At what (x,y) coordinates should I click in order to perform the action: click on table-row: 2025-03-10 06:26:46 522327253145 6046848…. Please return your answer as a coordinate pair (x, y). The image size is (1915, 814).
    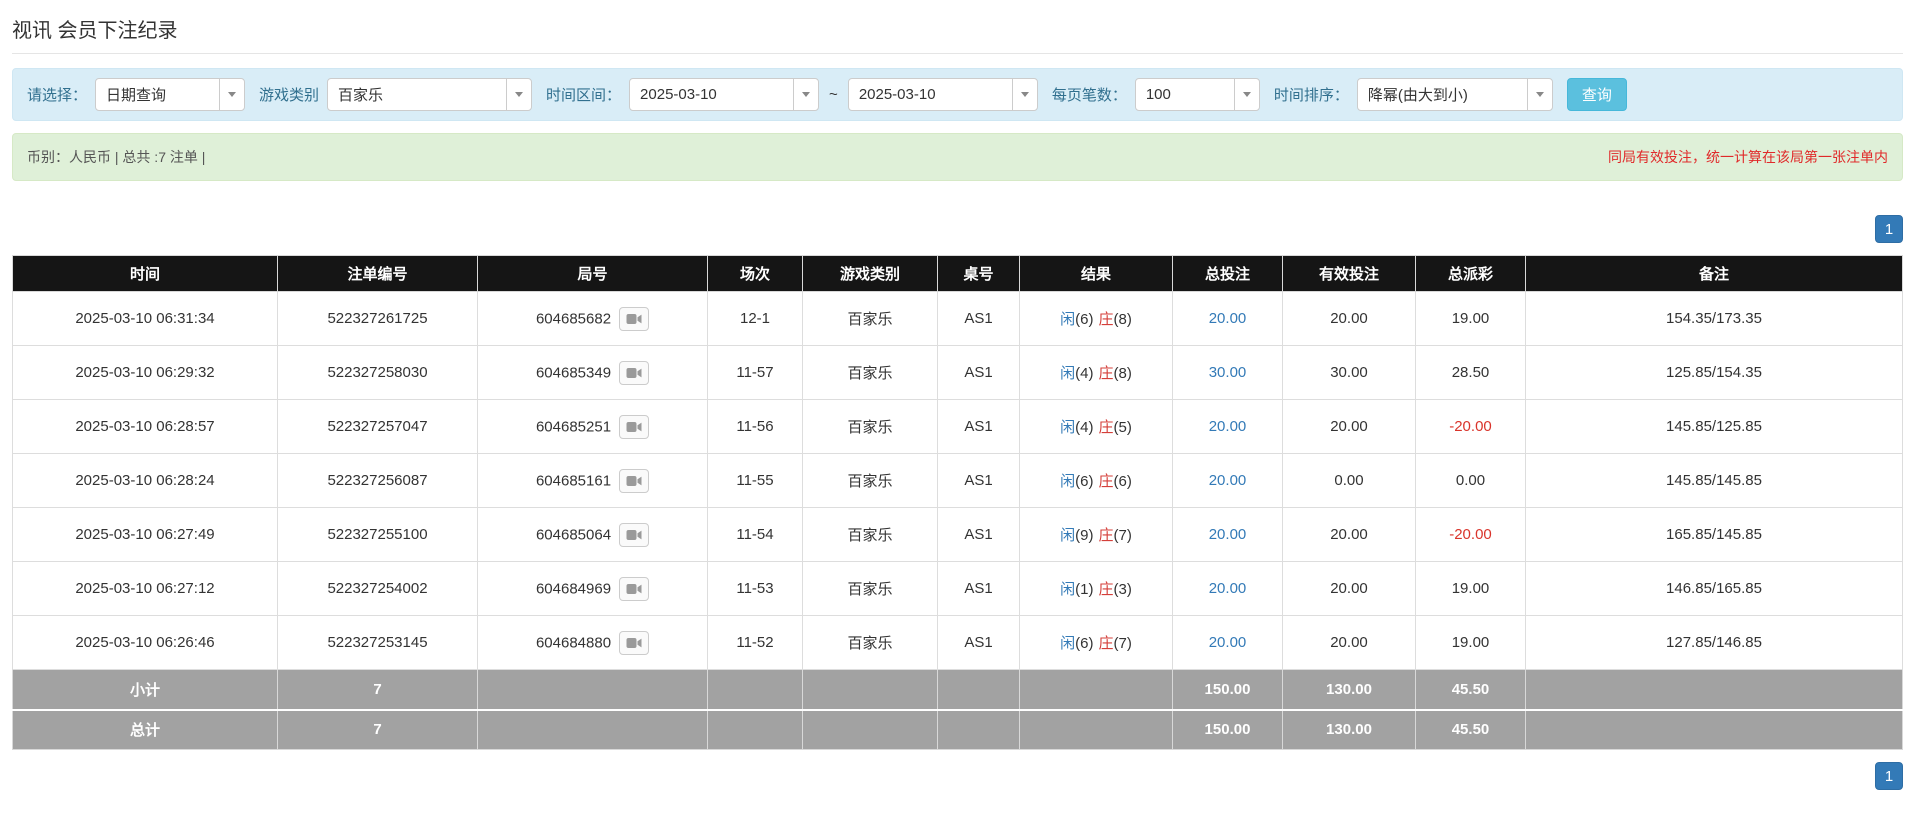
    Looking at the image, I should click on (957, 642).